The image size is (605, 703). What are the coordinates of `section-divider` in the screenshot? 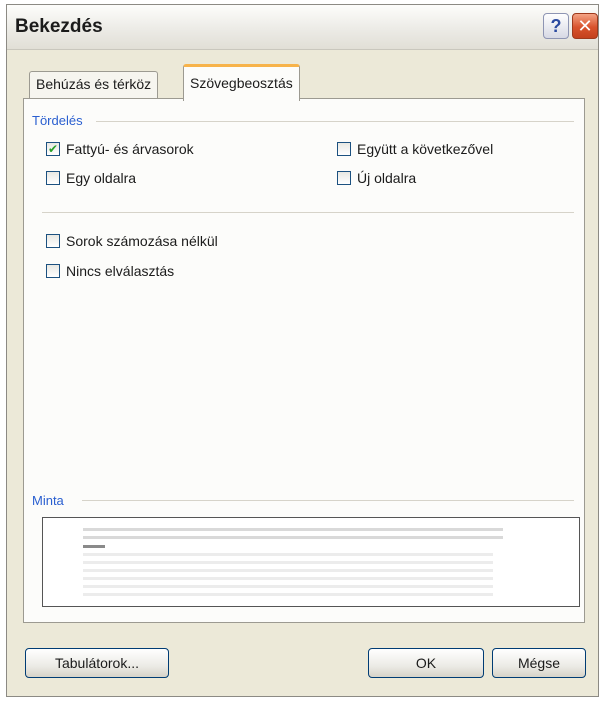 It's located at (308, 212).